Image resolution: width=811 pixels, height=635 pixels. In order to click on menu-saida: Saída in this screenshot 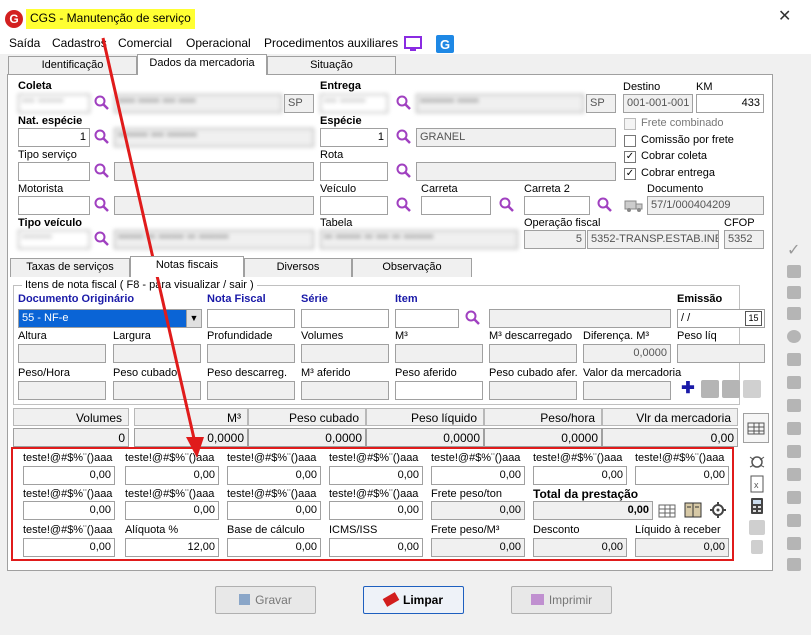, I will do `click(24, 43)`.